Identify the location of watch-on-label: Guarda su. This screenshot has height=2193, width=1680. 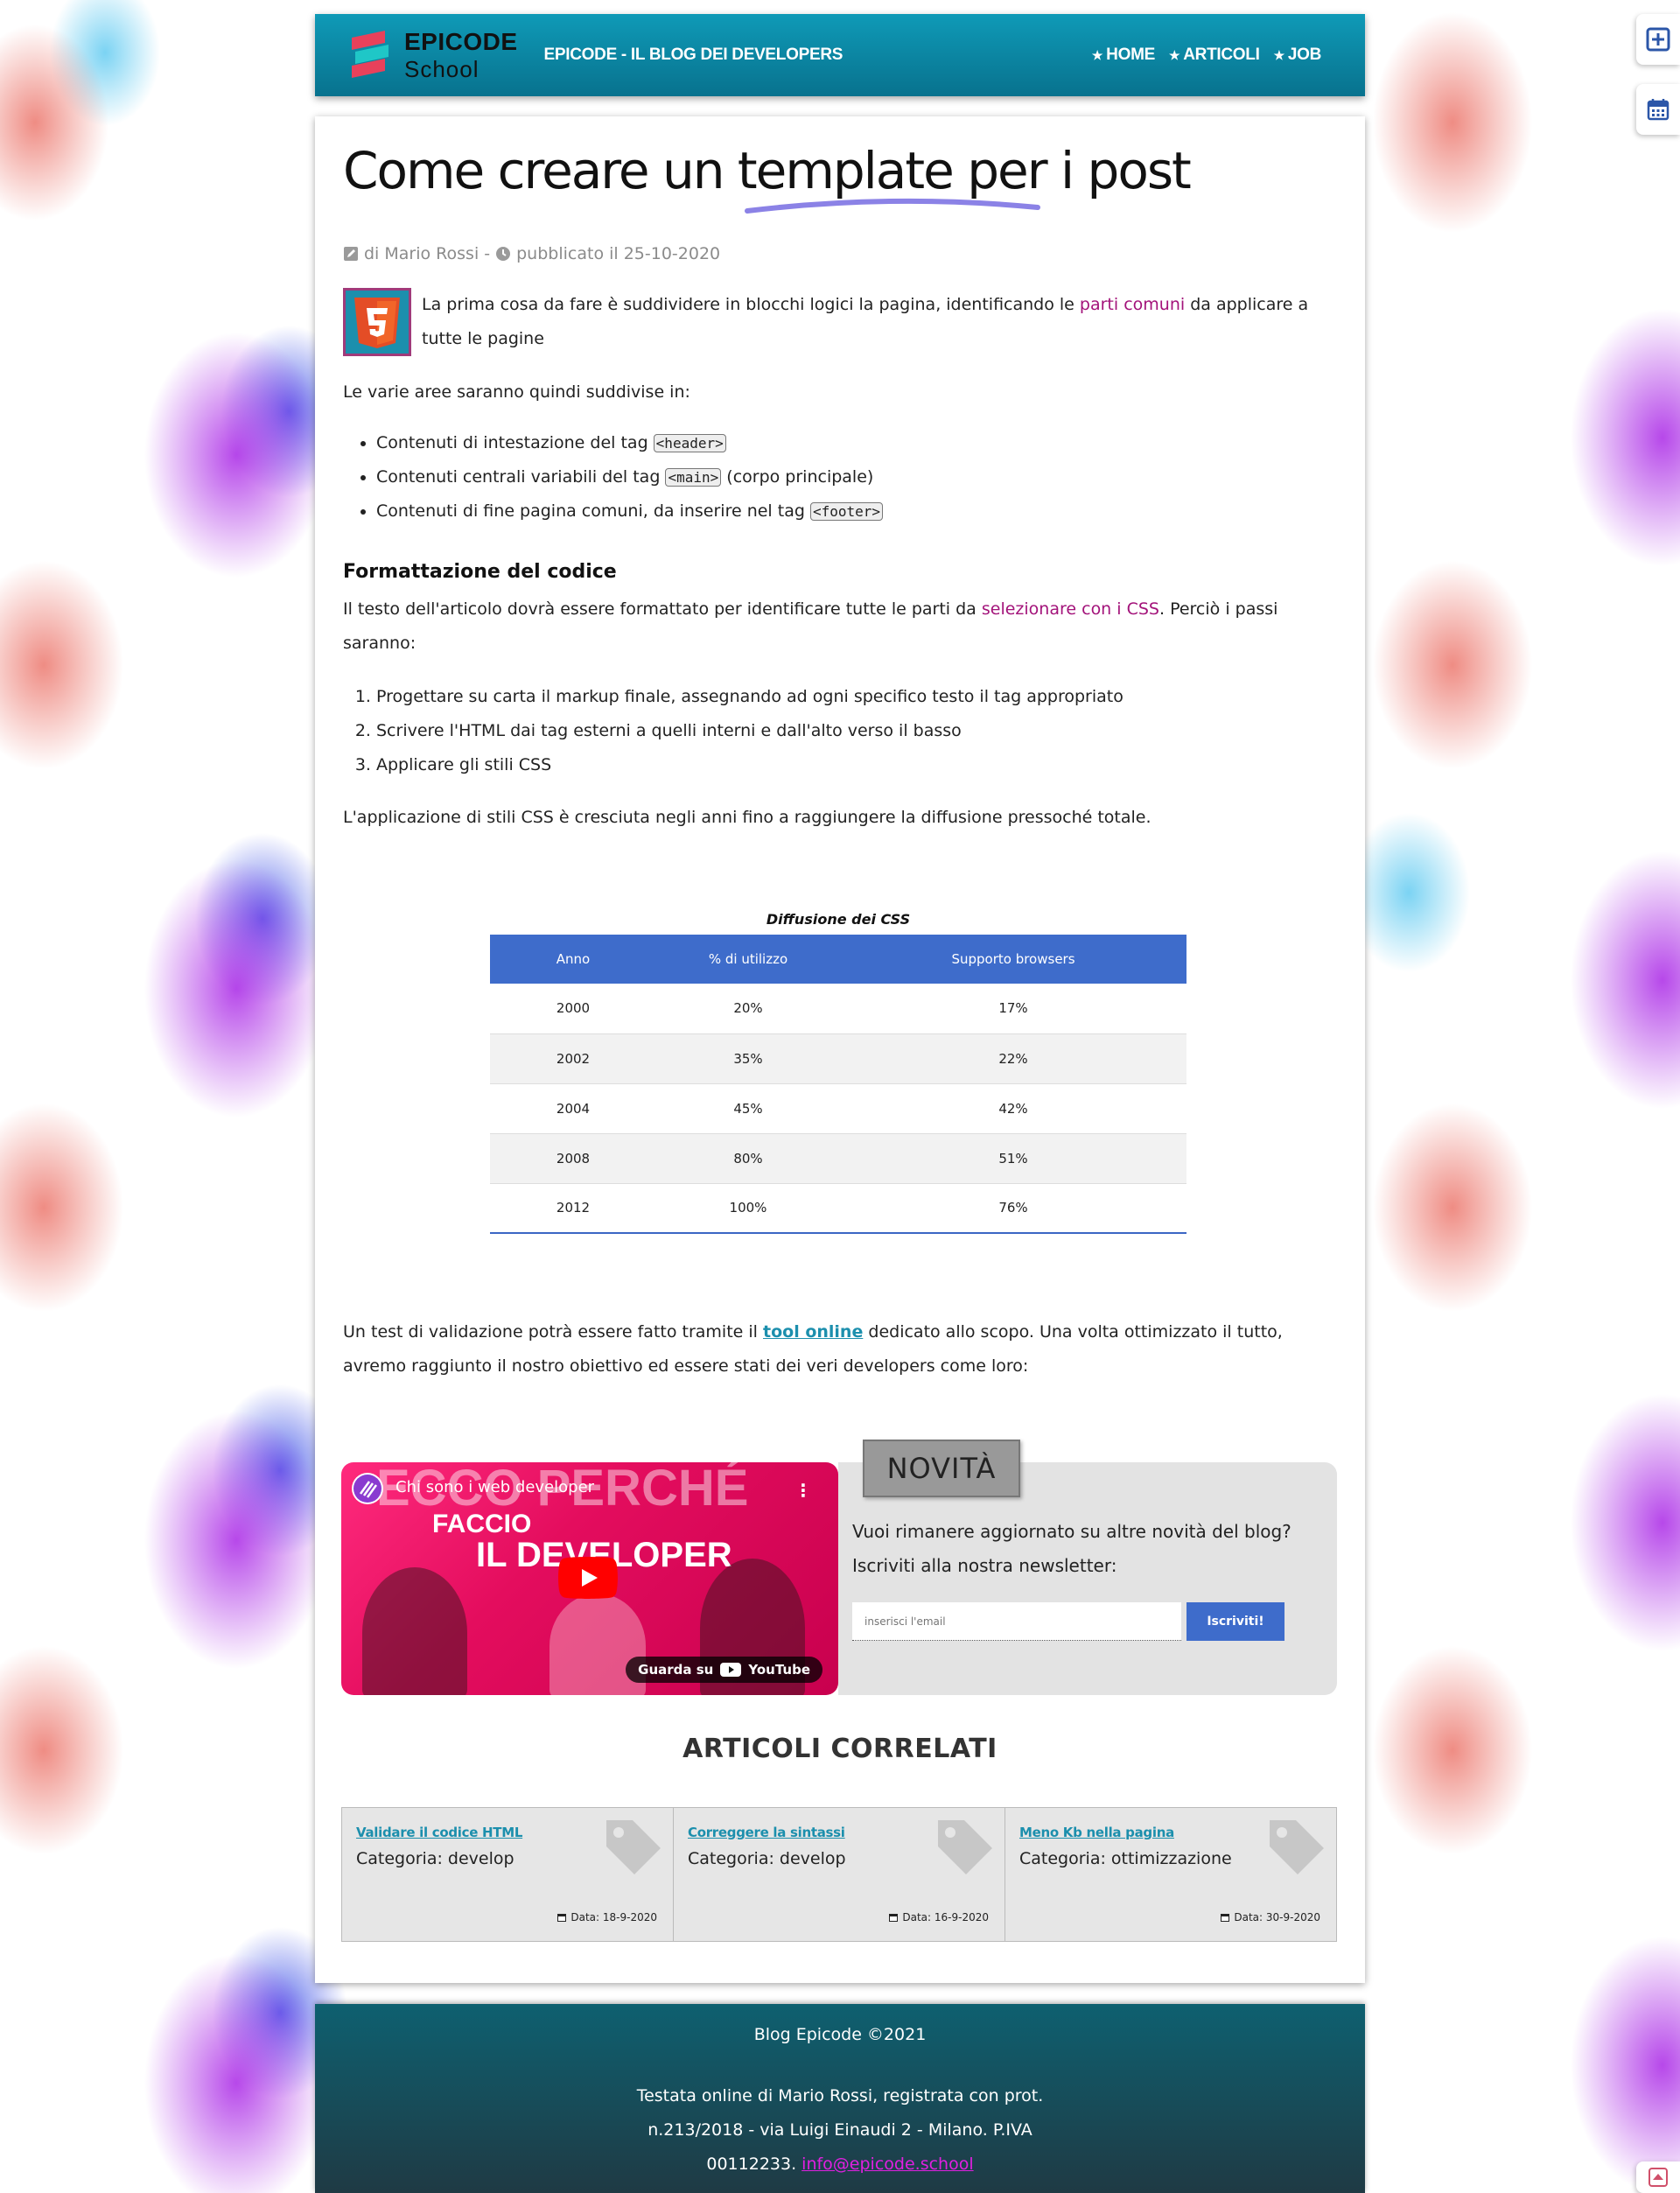
(676, 1670).